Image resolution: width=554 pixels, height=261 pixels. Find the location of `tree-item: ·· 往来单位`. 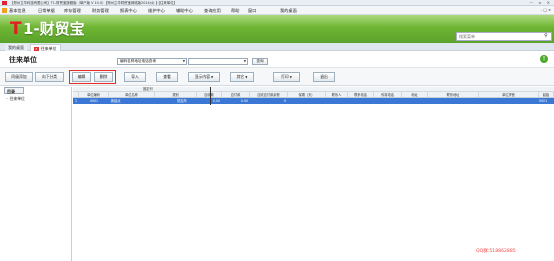

tree-item: ·· 往来单位 is located at coordinates (15, 99).